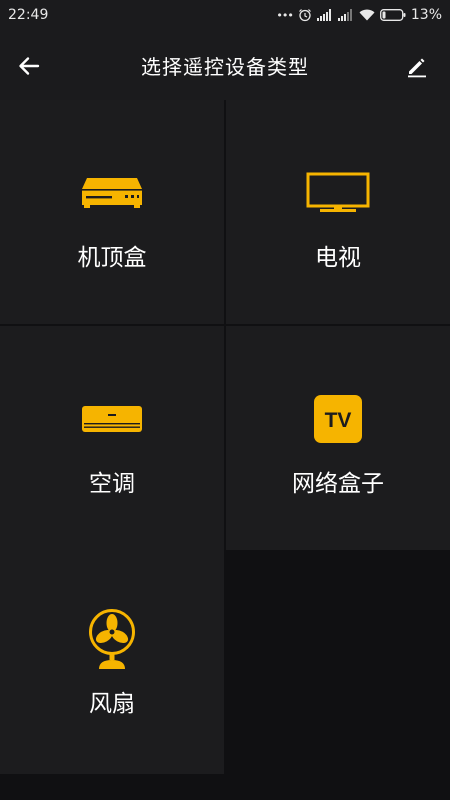 The height and width of the screenshot is (800, 450). I want to click on device-label: 风扇, so click(112, 704).